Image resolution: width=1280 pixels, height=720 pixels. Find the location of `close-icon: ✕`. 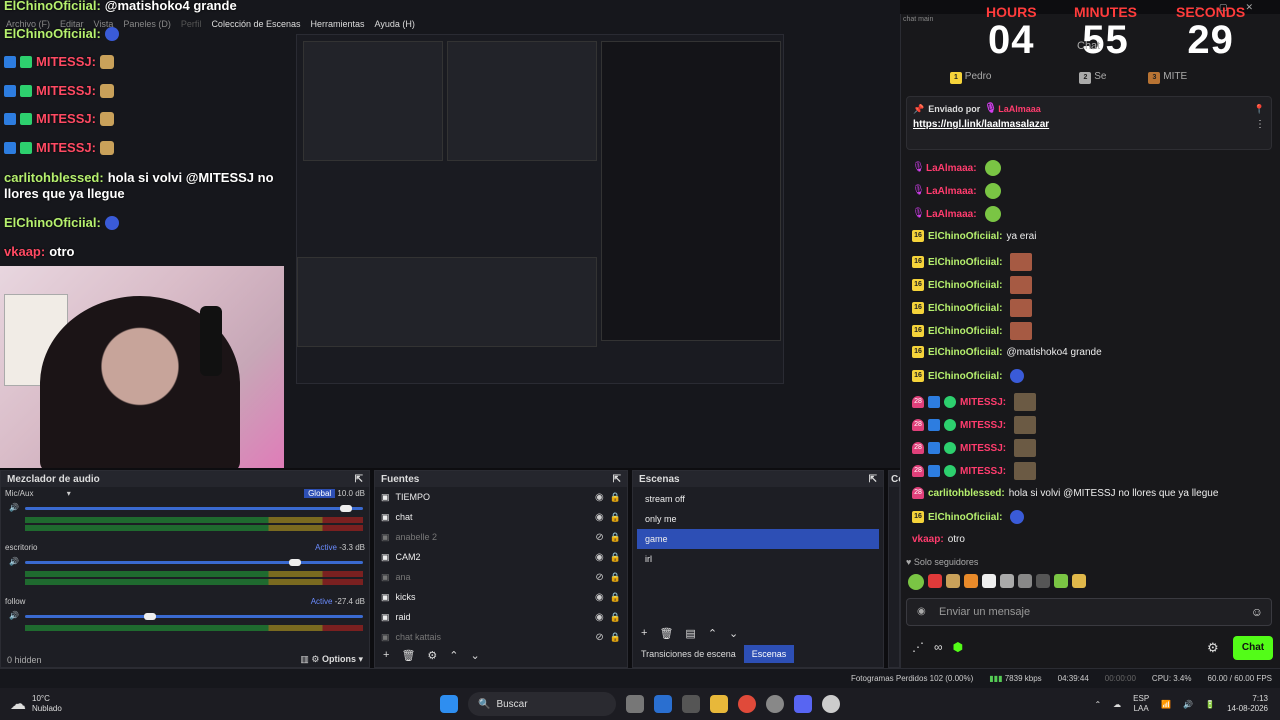

close-icon: ✕ is located at coordinates (1250, 7).